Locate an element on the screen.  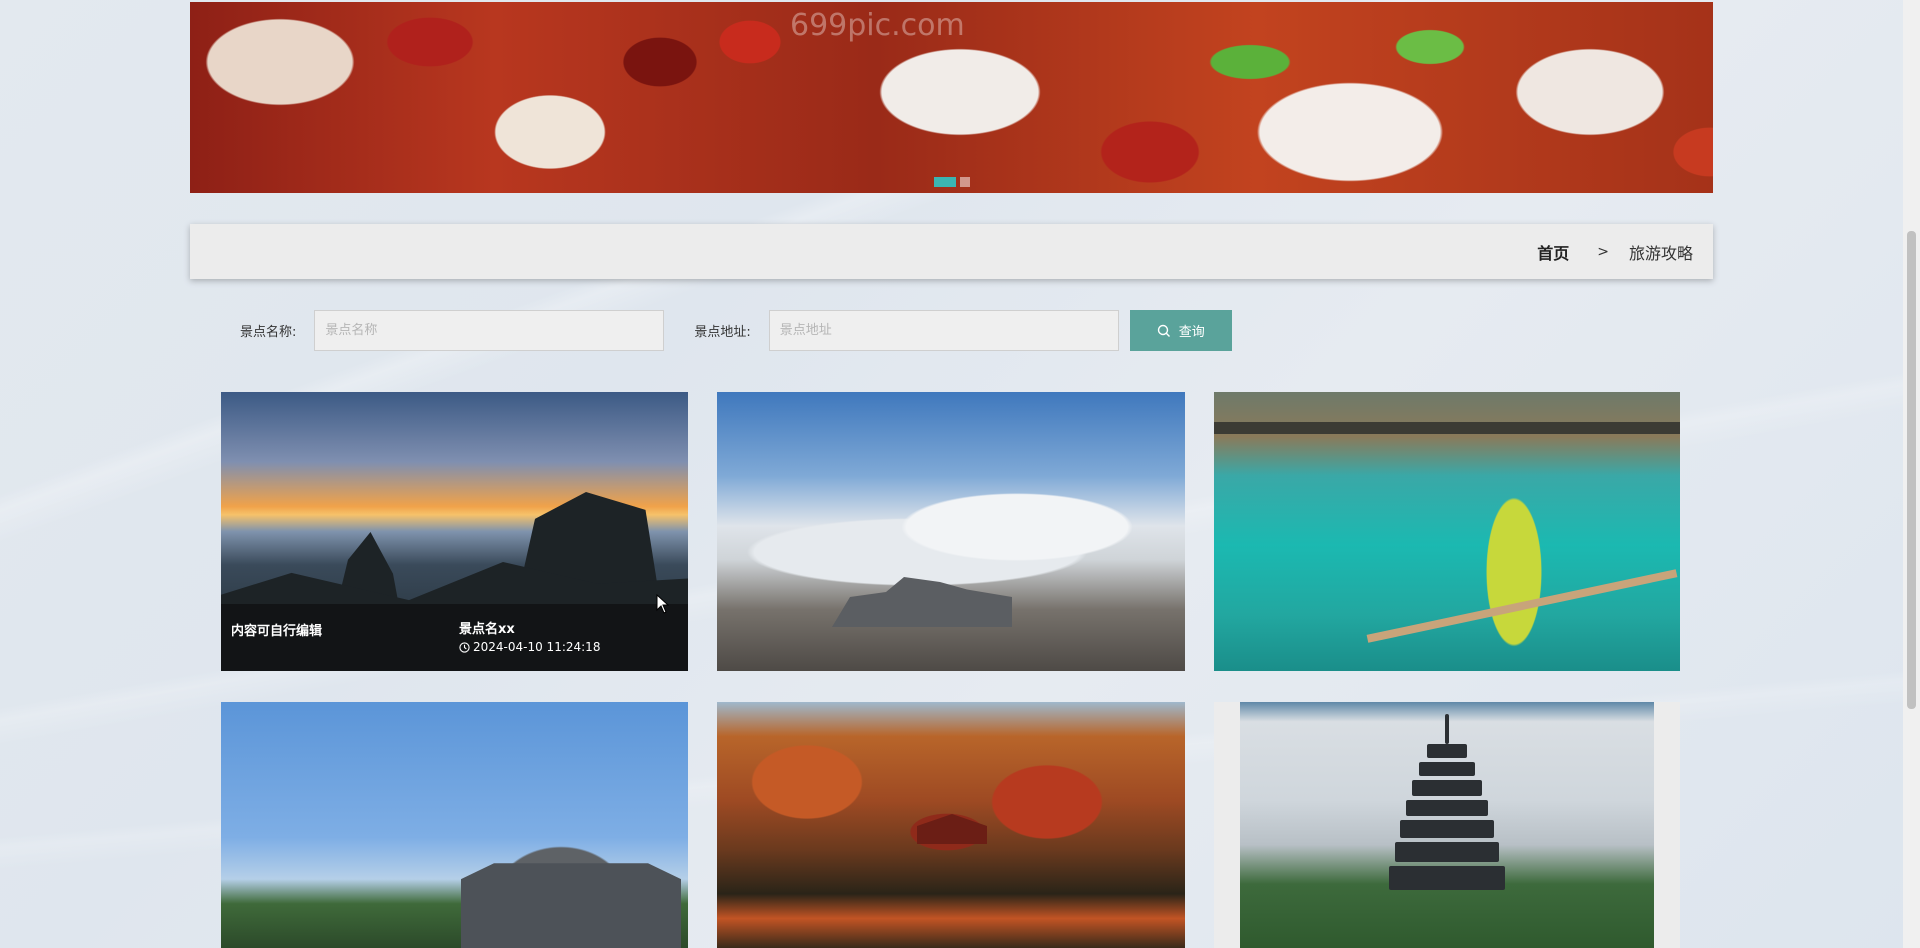
page-scrollbar is located at coordinates (1911, 474).